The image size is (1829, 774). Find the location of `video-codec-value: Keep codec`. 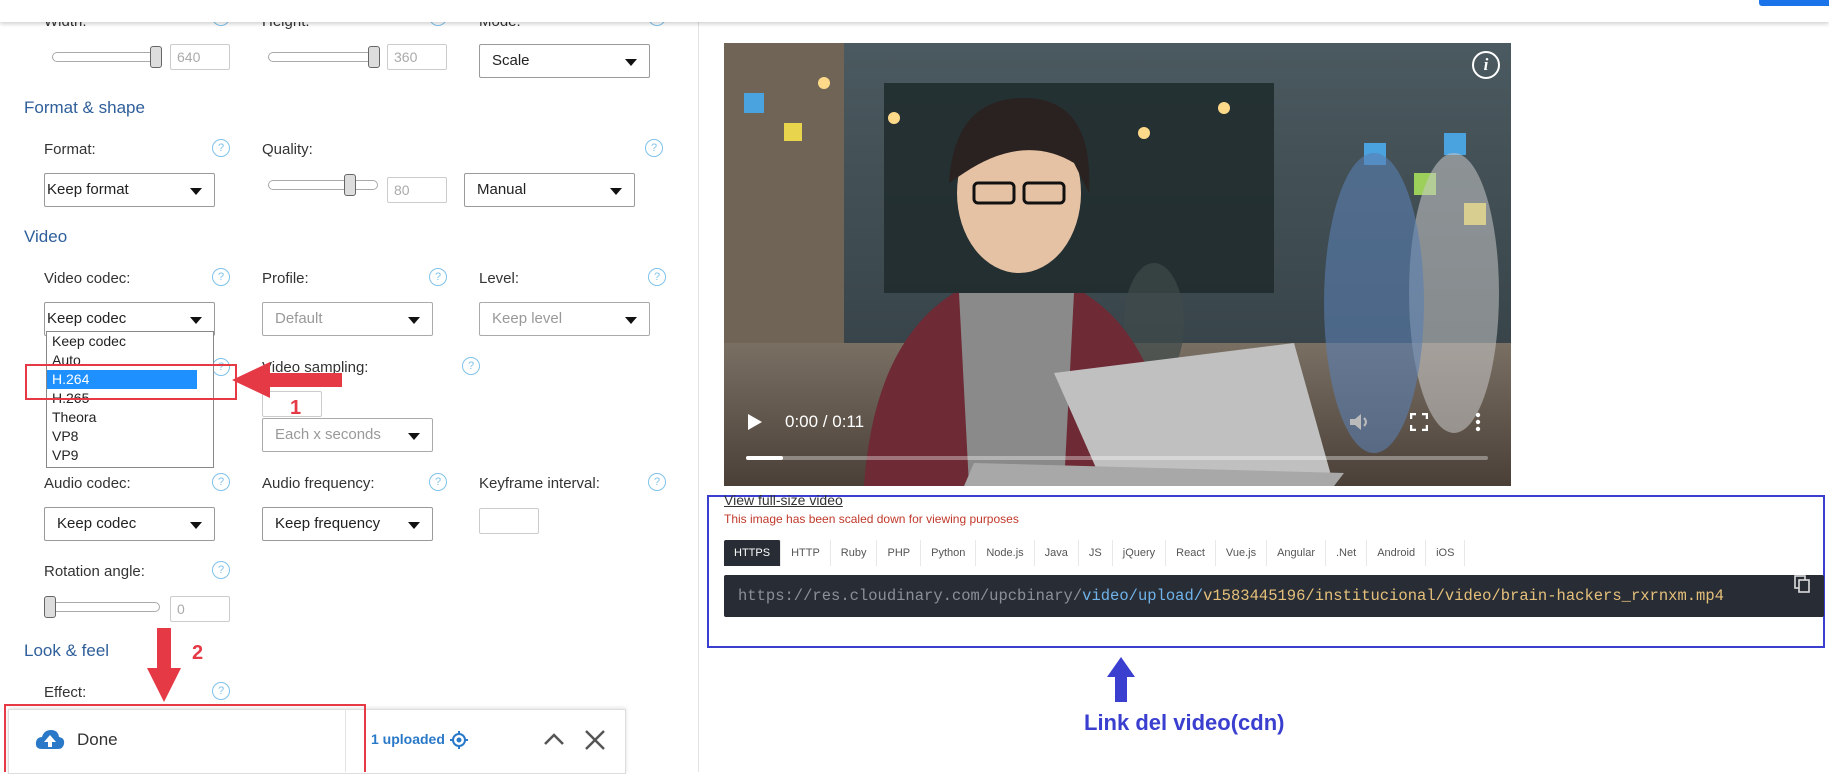

video-codec-value: Keep codec is located at coordinates (87, 318).